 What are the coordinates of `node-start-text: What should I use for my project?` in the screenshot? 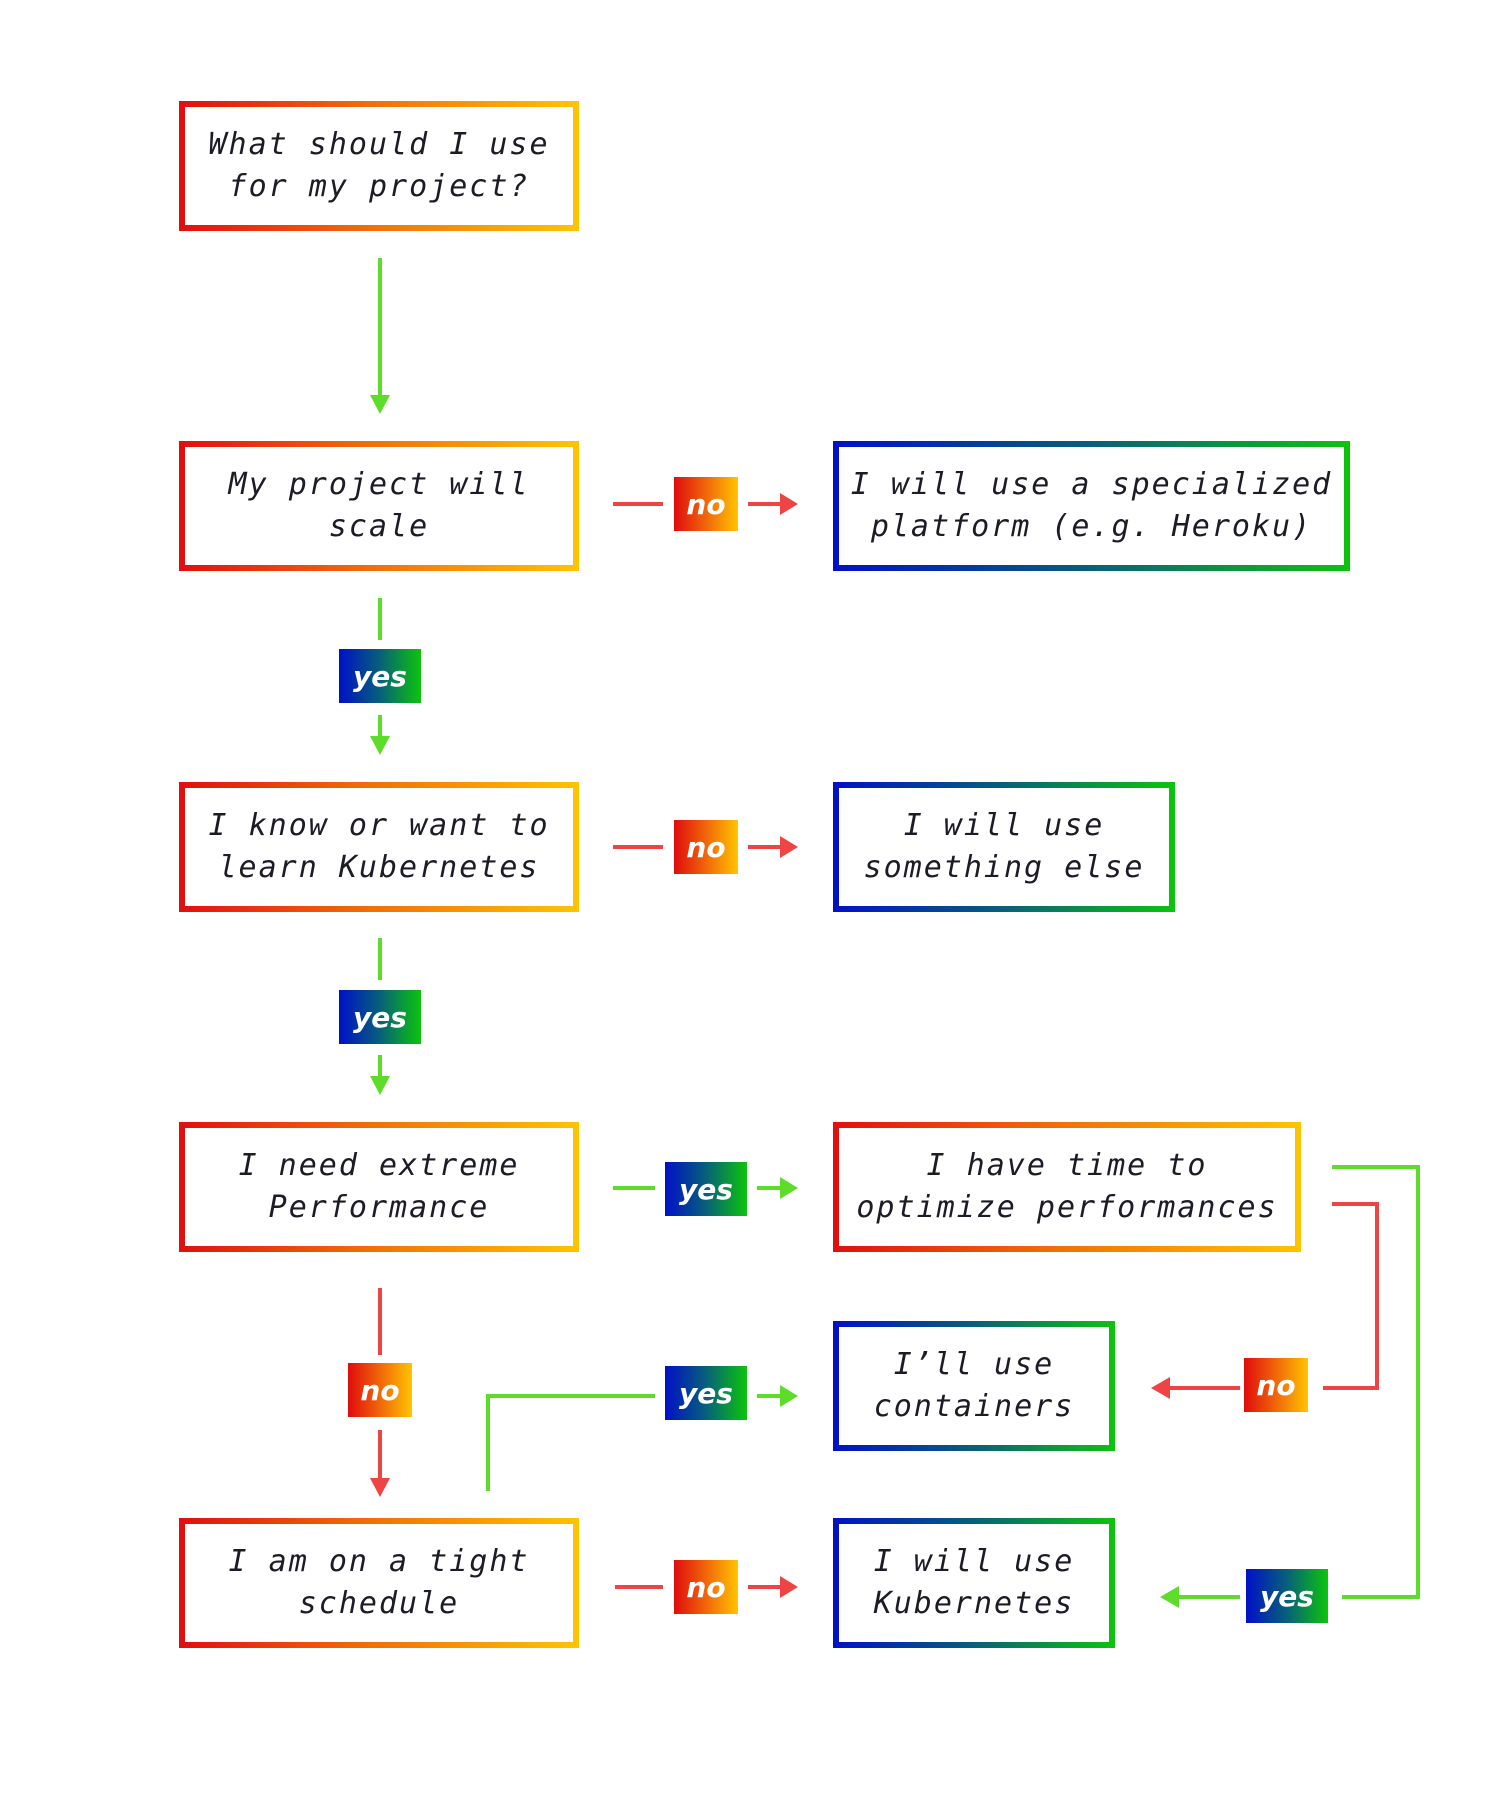 It's located at (379, 166).